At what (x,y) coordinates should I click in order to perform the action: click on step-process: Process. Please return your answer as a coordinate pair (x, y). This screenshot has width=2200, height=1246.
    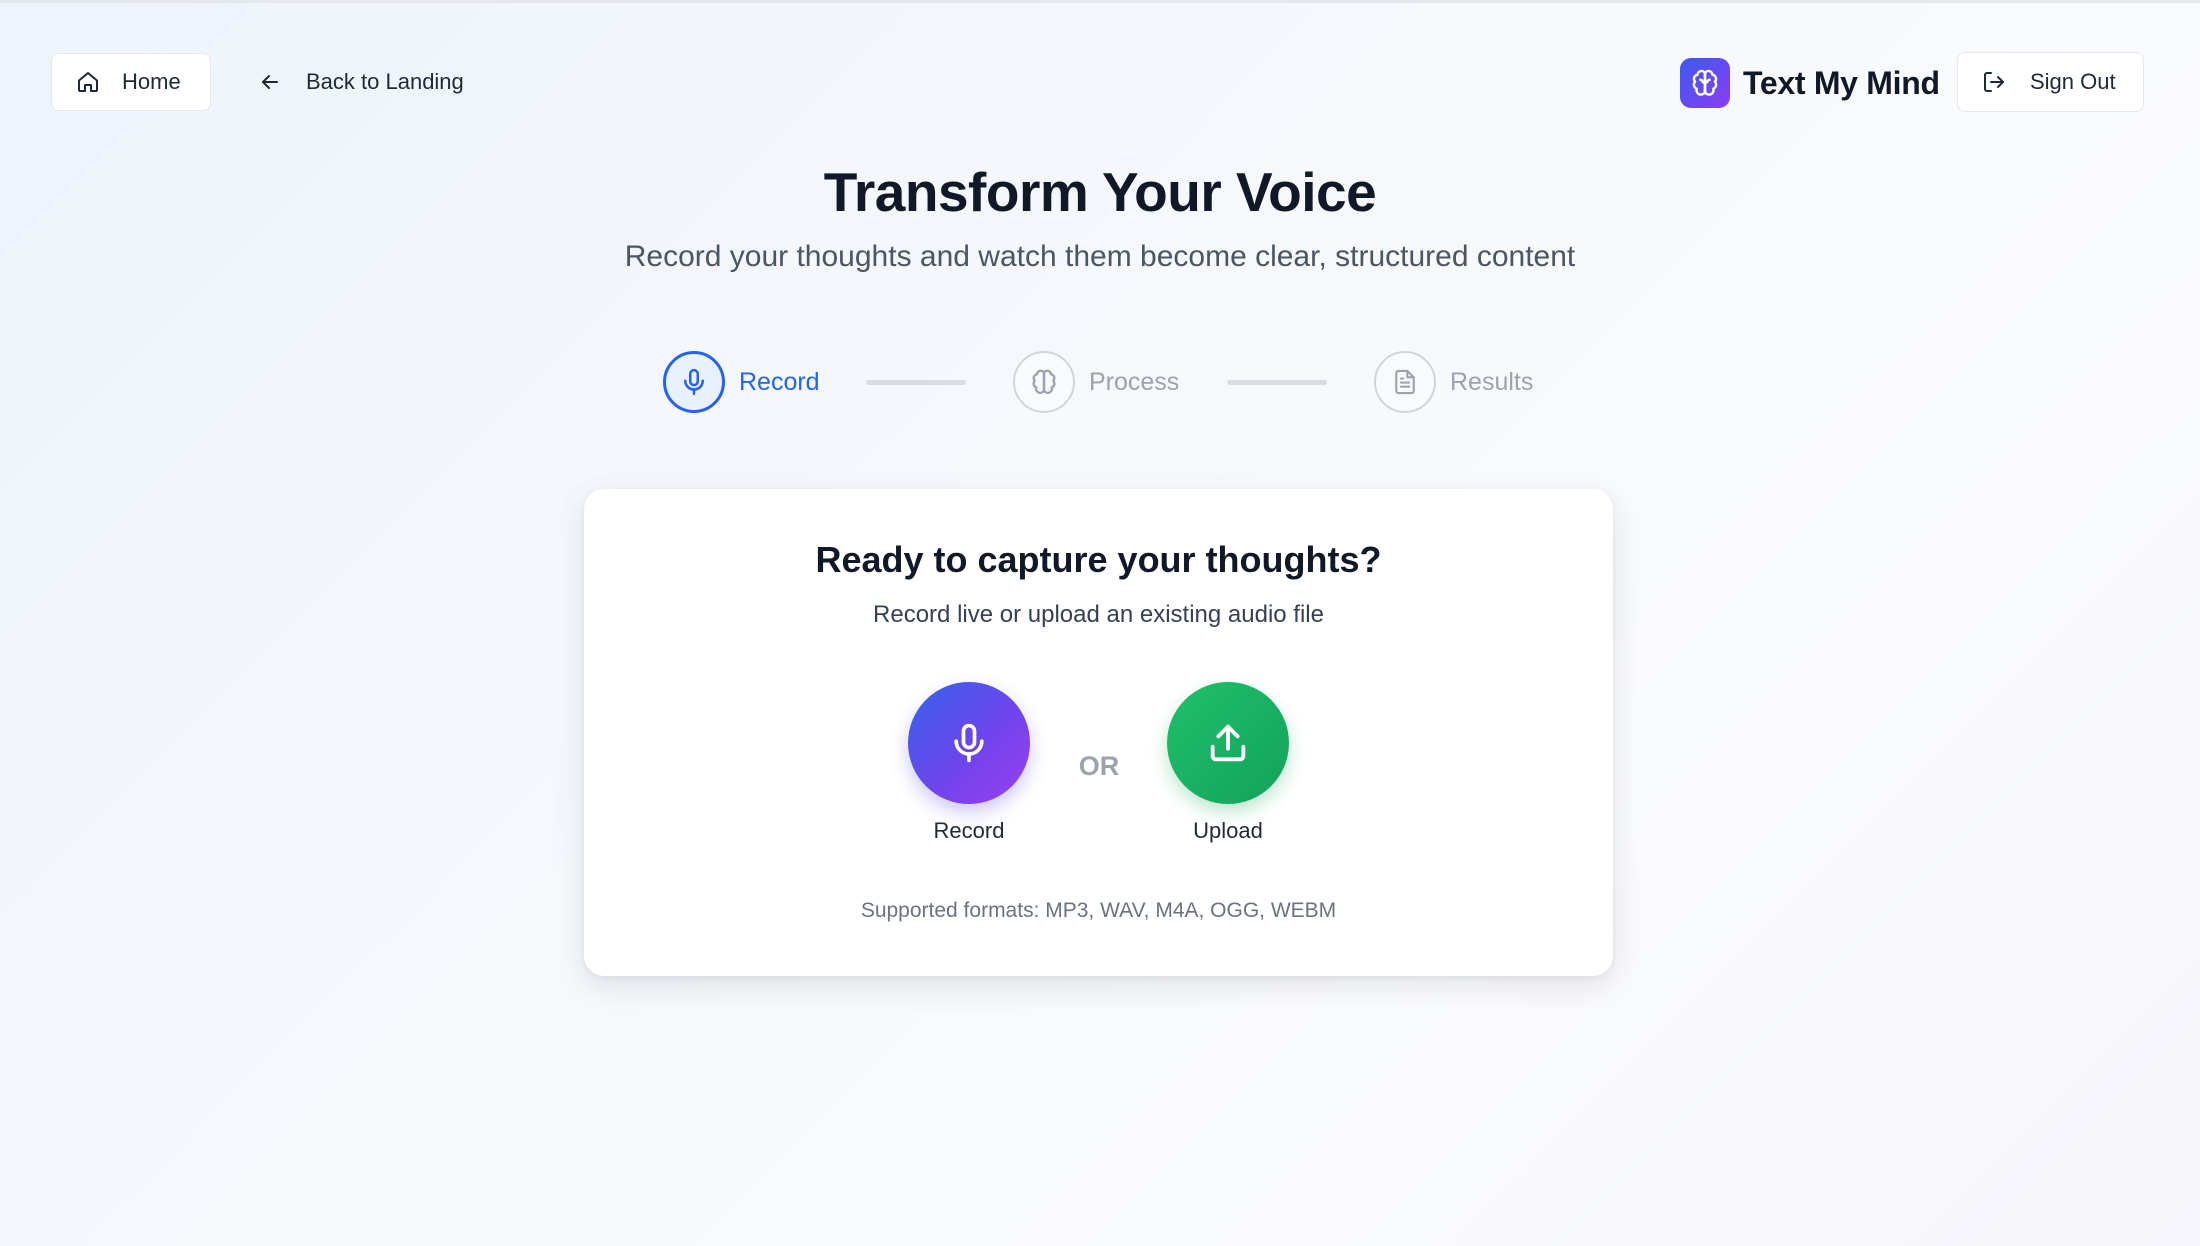
    Looking at the image, I should click on (1096, 382).